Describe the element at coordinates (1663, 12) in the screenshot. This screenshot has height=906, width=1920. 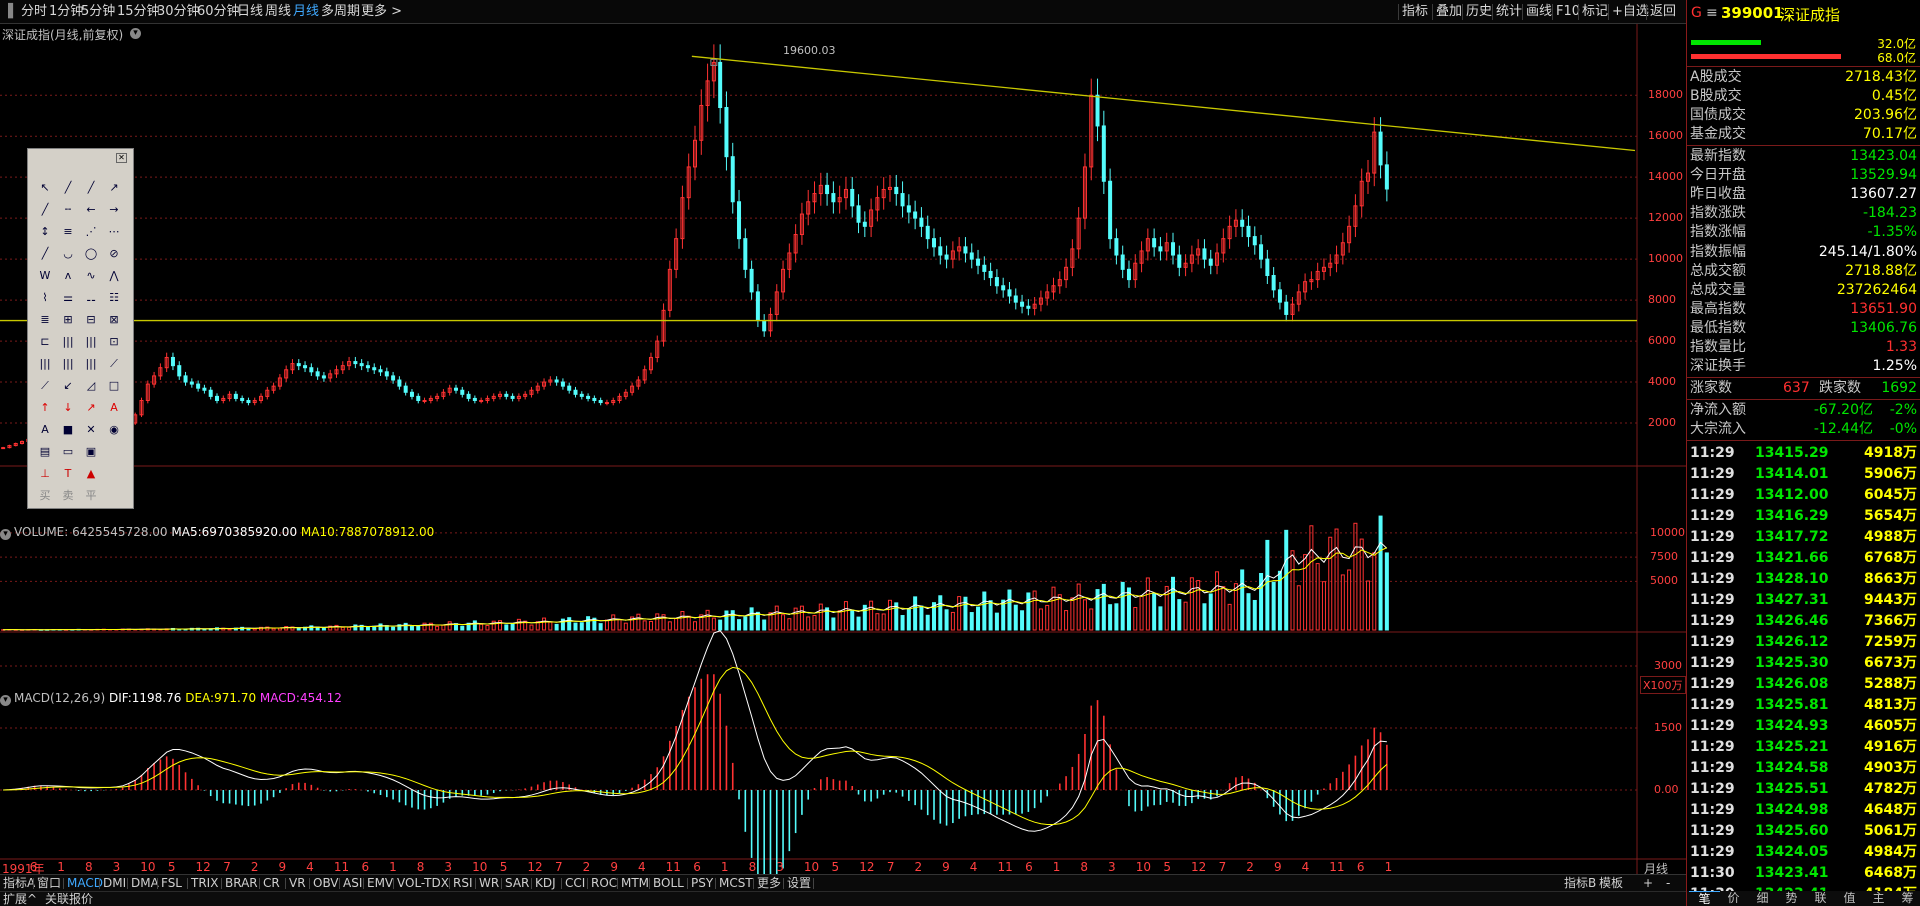
I see `toolbar-tool-8: 返回` at that location.